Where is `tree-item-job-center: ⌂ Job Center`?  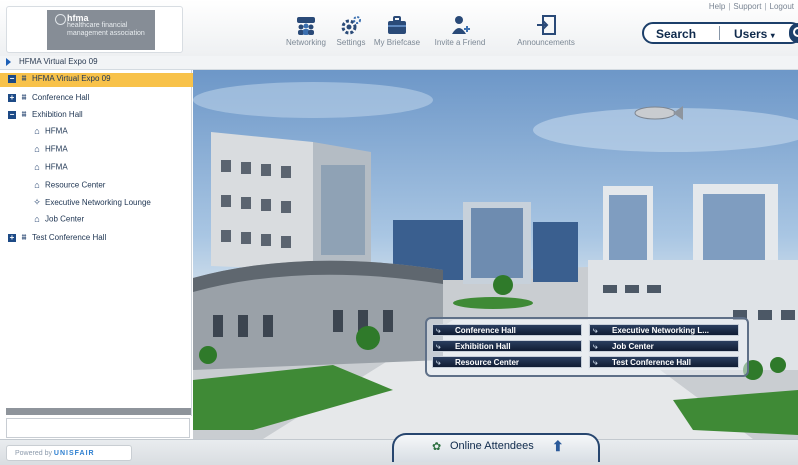 tree-item-job-center: ⌂ Job Center is located at coordinates (58, 221).